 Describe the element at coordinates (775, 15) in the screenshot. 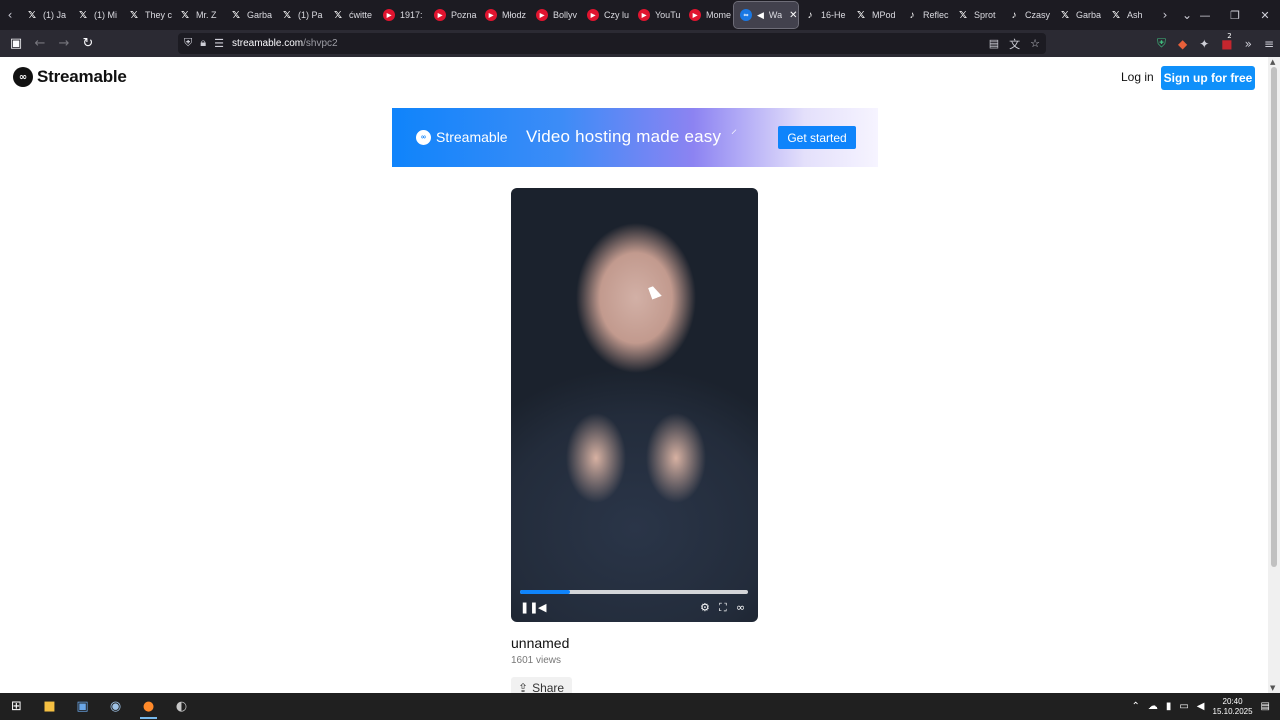

I see `tab-title: Wa` at that location.